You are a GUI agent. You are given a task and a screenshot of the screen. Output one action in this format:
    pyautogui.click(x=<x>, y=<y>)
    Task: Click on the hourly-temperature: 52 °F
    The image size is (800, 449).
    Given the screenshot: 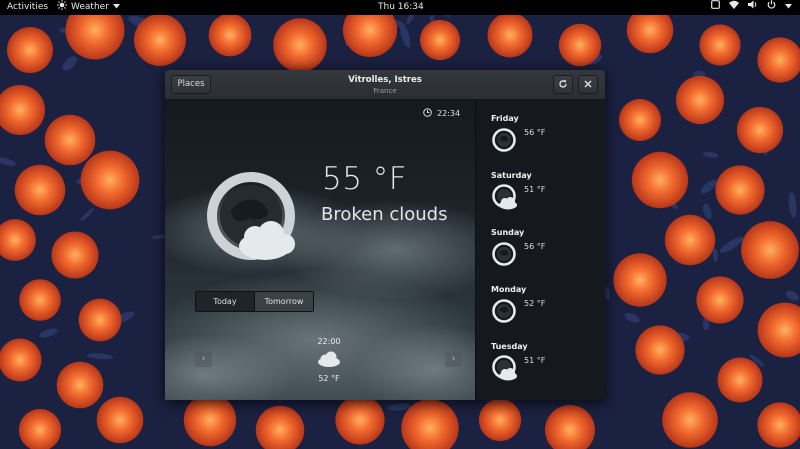 What is the action you would take?
    pyautogui.click(x=329, y=378)
    